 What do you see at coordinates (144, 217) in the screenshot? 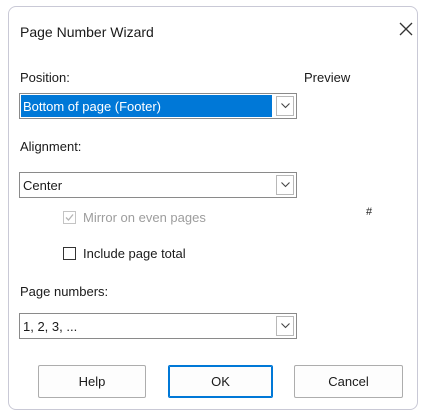
I see `mirror-label: Mirror on even pages` at bounding box center [144, 217].